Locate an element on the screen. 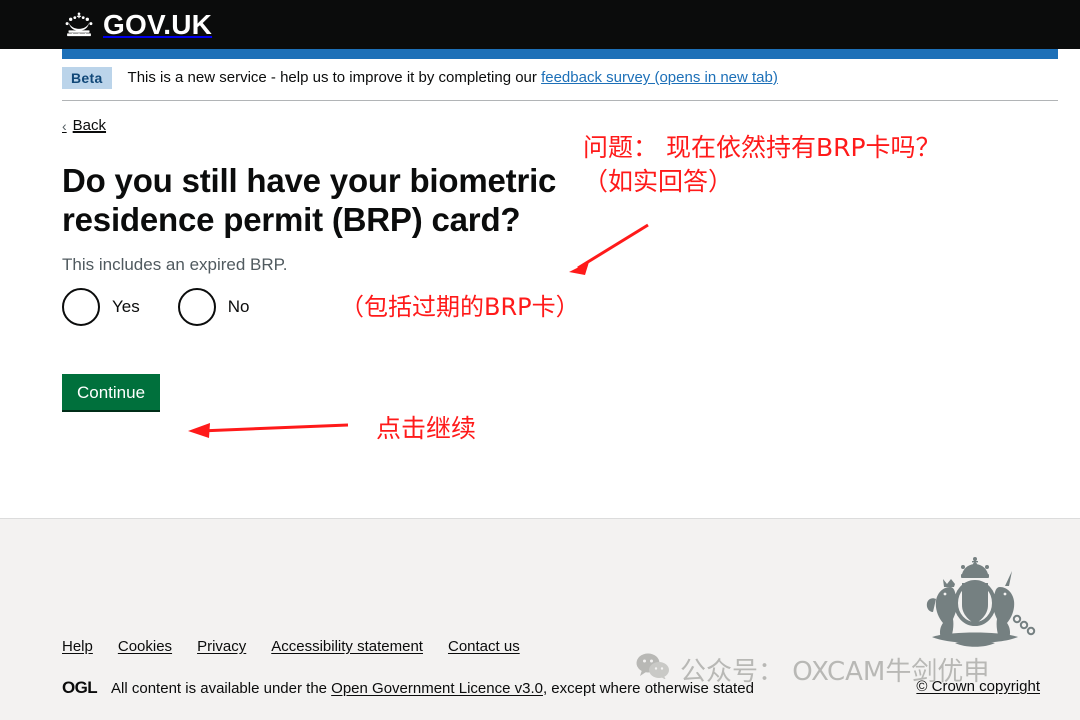 The image size is (1080, 720). gov-uk-logo-text: GOV.UK is located at coordinates (158, 24).